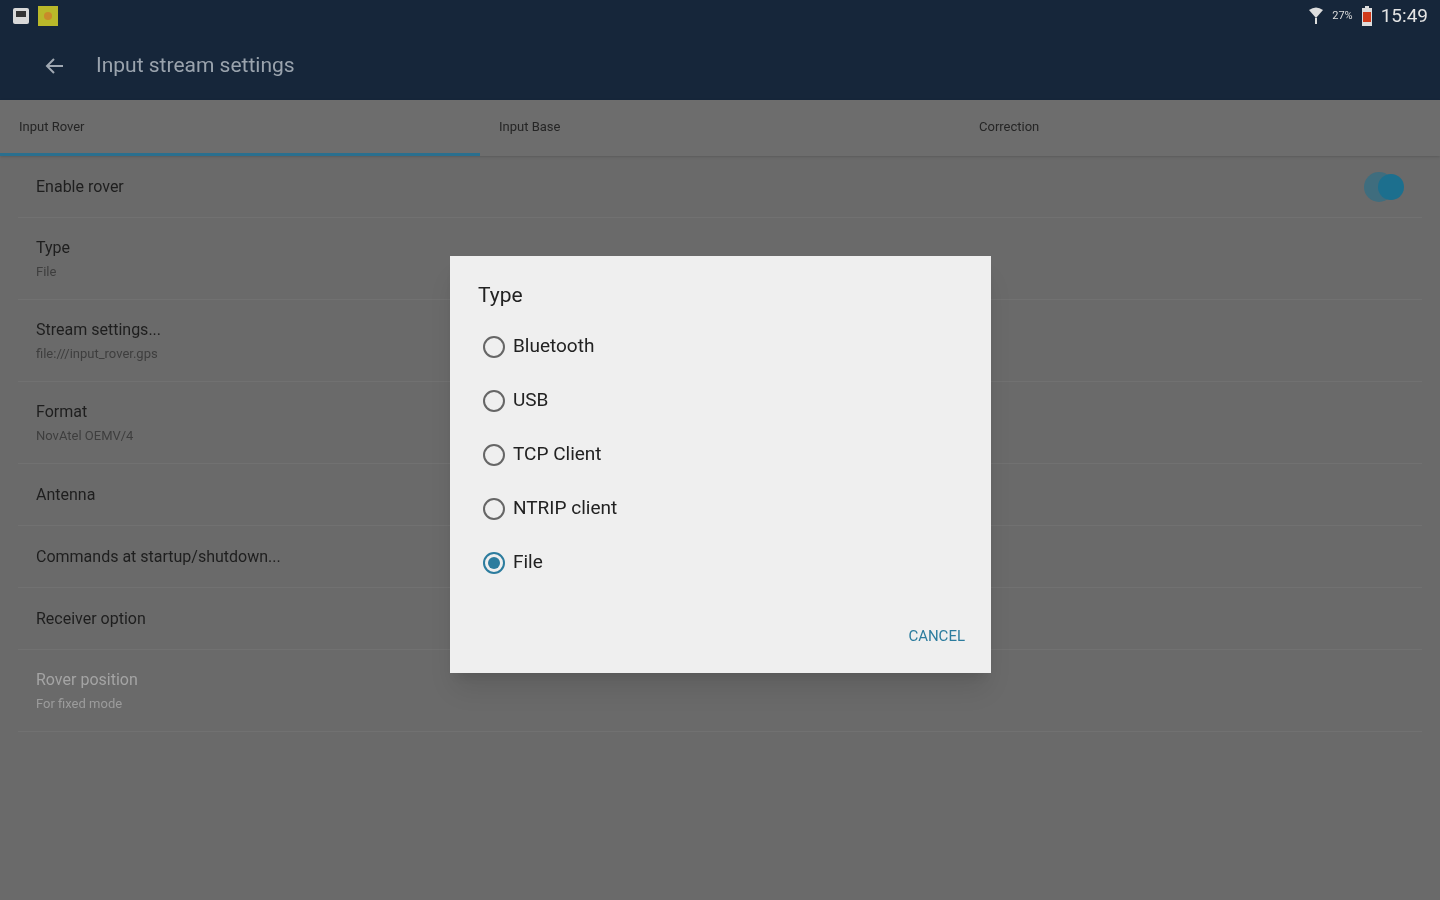 Image resolution: width=1440 pixels, height=900 pixels. I want to click on radio-option: NTRIP client, so click(720, 508).